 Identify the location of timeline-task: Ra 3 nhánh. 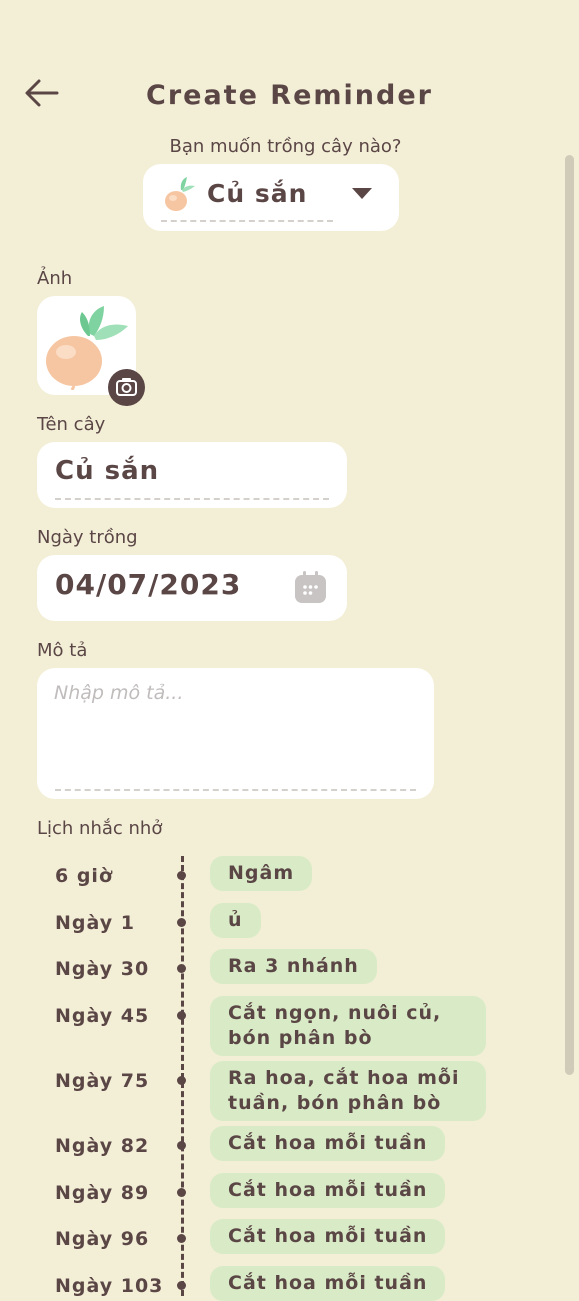
(293, 966).